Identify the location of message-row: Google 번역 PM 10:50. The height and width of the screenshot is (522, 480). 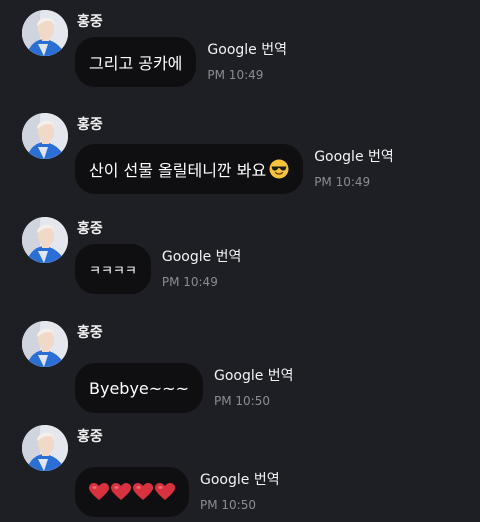
(177, 492).